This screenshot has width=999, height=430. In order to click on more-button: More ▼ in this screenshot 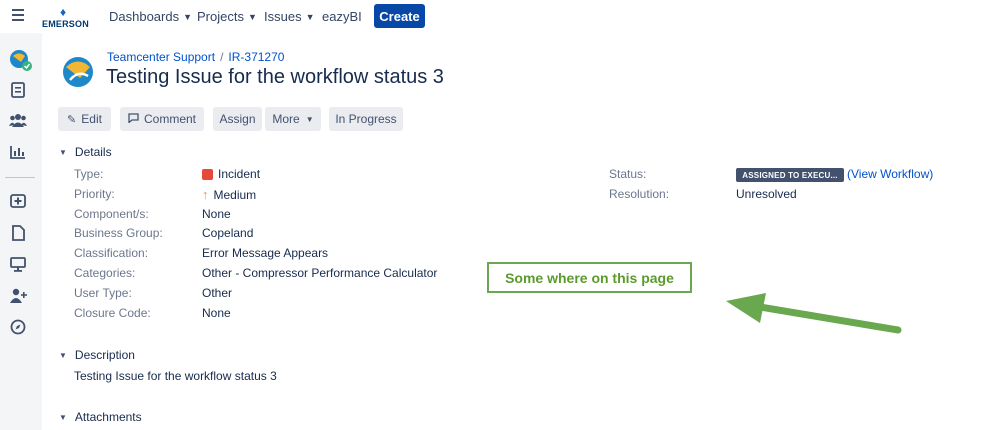, I will do `click(293, 119)`.